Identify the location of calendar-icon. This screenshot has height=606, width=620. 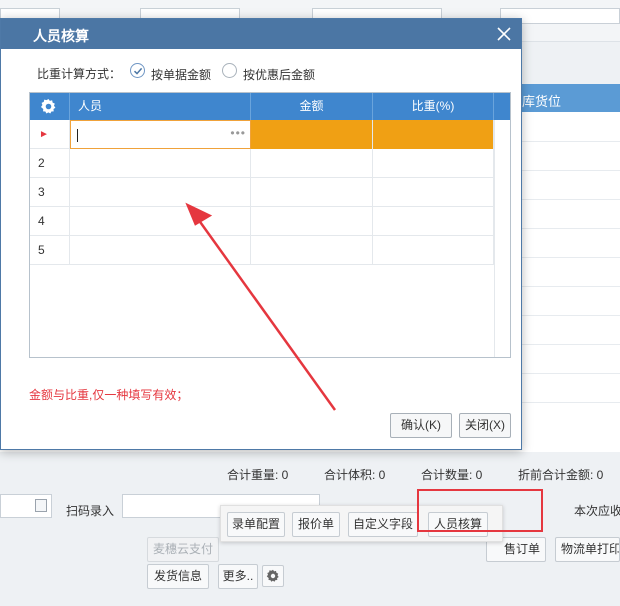
(41, 505).